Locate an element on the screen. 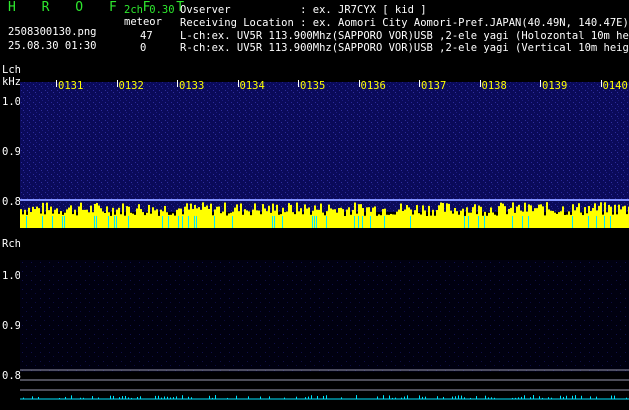 This screenshot has width=629, height=410. rch-tick-1-0: 1.0 is located at coordinates (11, 276).